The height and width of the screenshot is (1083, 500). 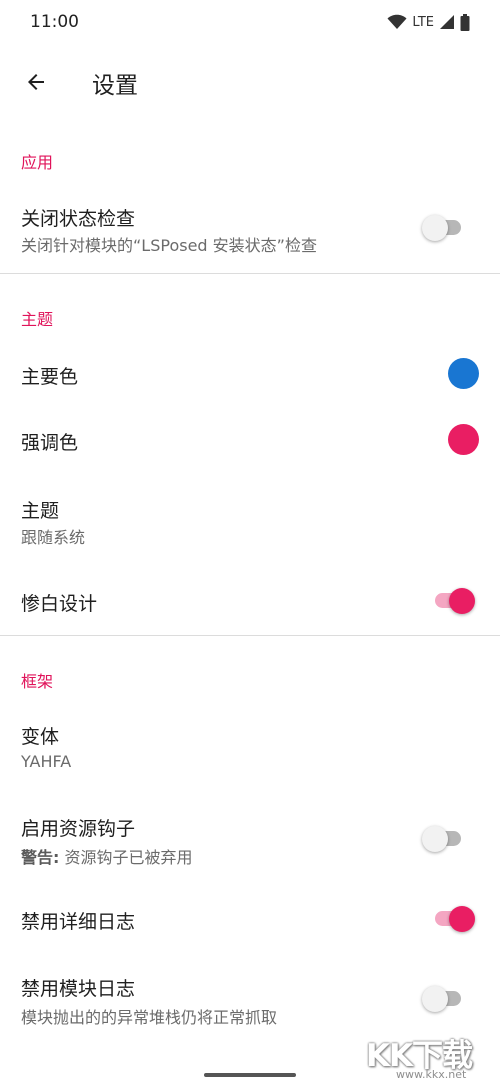 I want to click on disable-verify-switch, so click(x=444, y=228).